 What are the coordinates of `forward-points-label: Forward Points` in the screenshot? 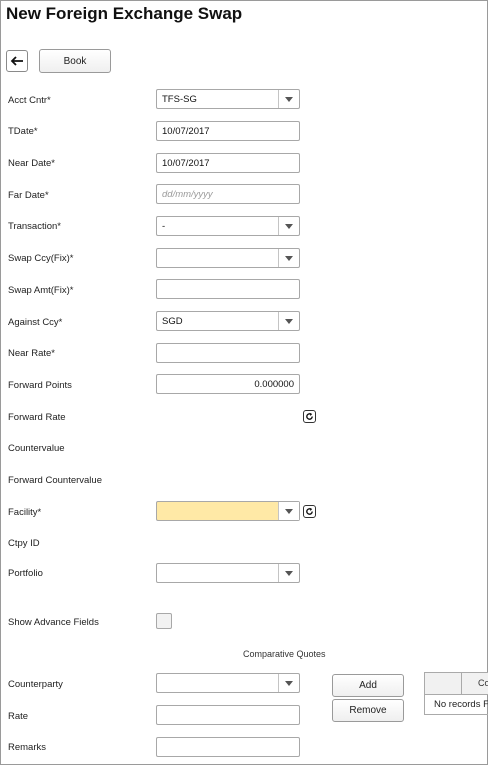 It's located at (40, 385).